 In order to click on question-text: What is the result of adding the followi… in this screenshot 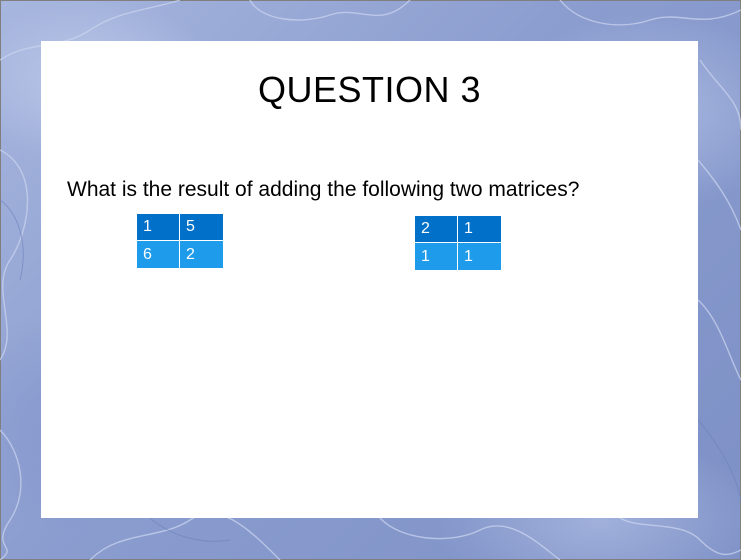, I will do `click(323, 189)`.